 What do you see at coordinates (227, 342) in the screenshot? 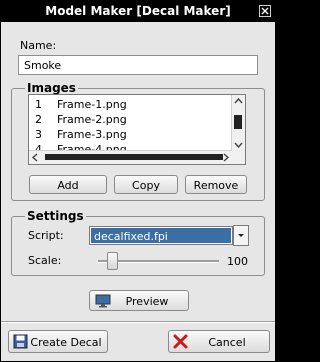
I see `cancel-label: Cancel` at bounding box center [227, 342].